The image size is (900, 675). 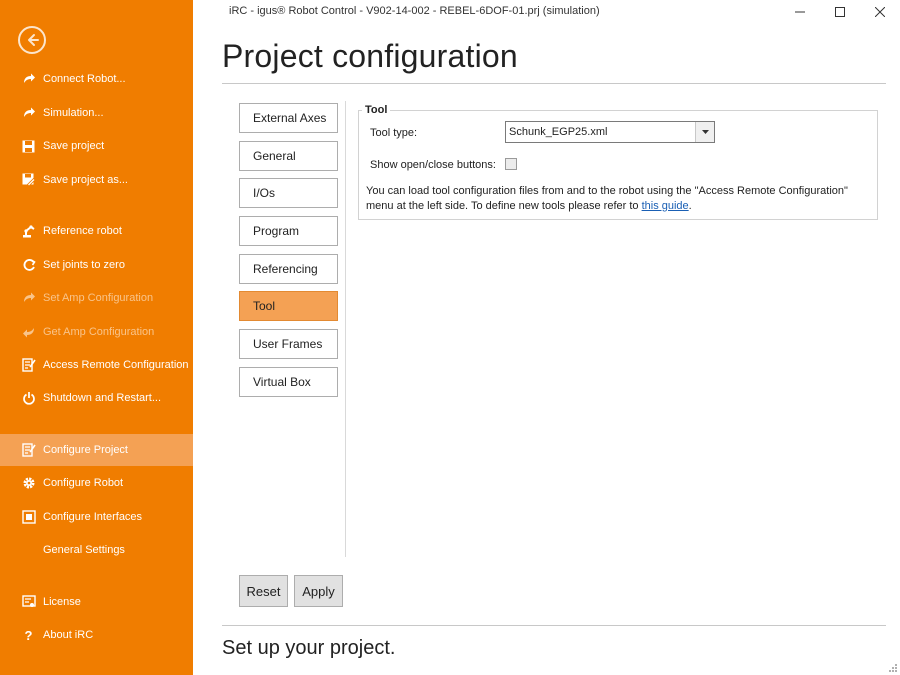 What do you see at coordinates (704, 132) in the screenshot?
I see `dropdown-arrow-icon` at bounding box center [704, 132].